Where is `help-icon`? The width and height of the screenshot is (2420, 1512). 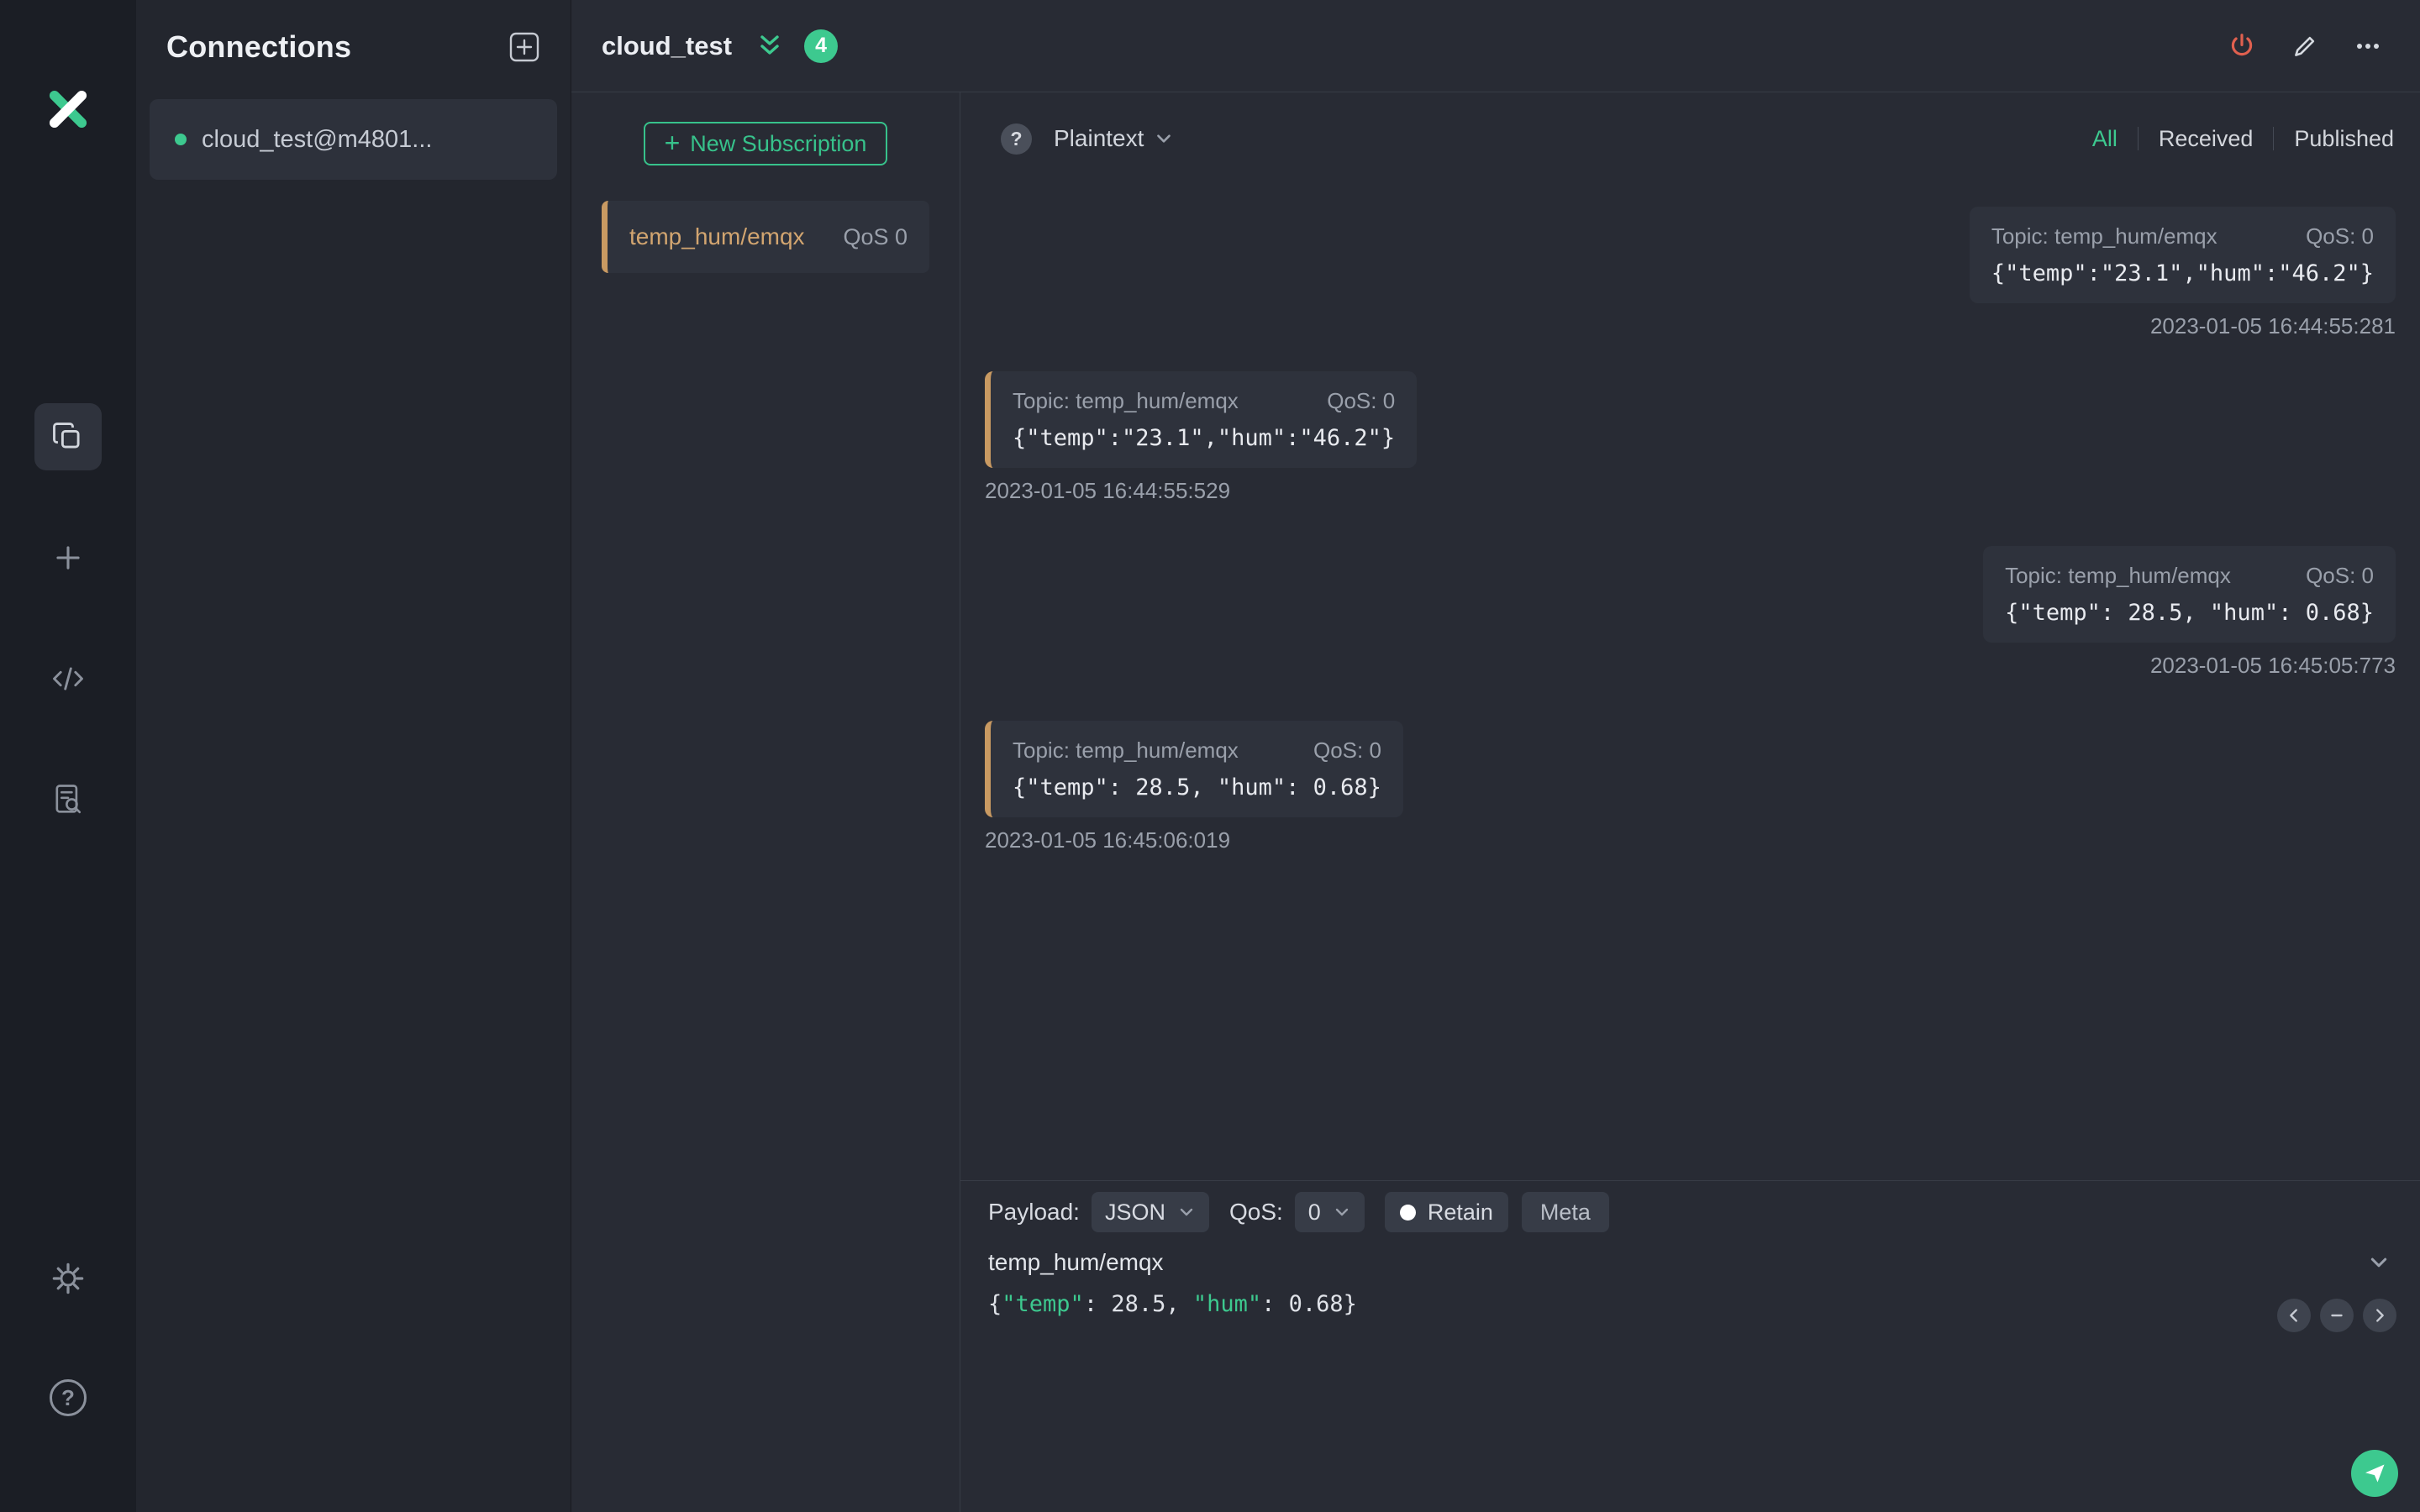
help-icon is located at coordinates (68, 1397).